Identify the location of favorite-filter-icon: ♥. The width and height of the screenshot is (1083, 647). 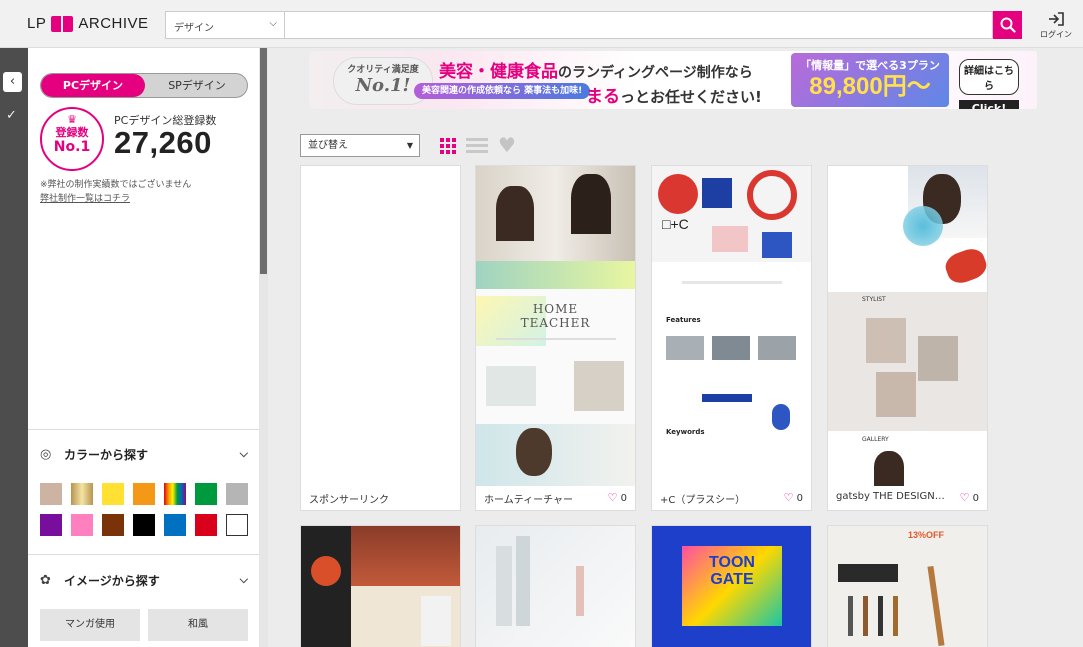
(507, 145).